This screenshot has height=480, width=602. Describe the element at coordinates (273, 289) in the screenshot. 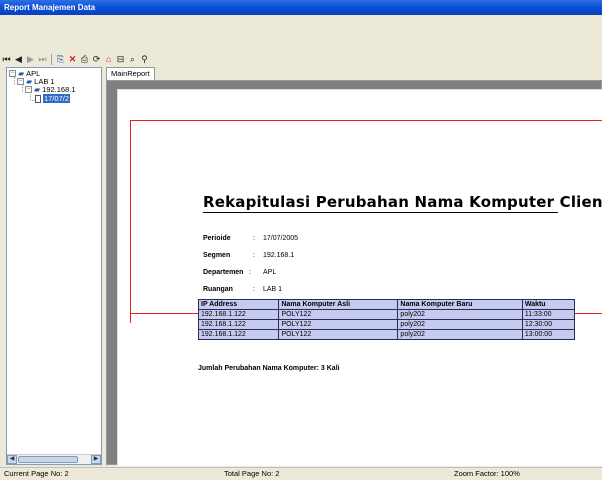

I see `meta-value-ruangan: LAB 1` at that location.